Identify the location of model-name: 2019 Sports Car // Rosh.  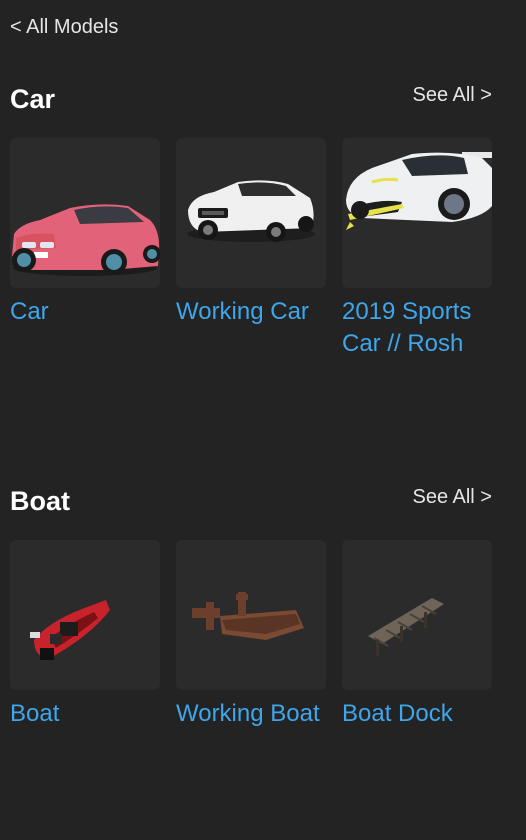
(417, 328).